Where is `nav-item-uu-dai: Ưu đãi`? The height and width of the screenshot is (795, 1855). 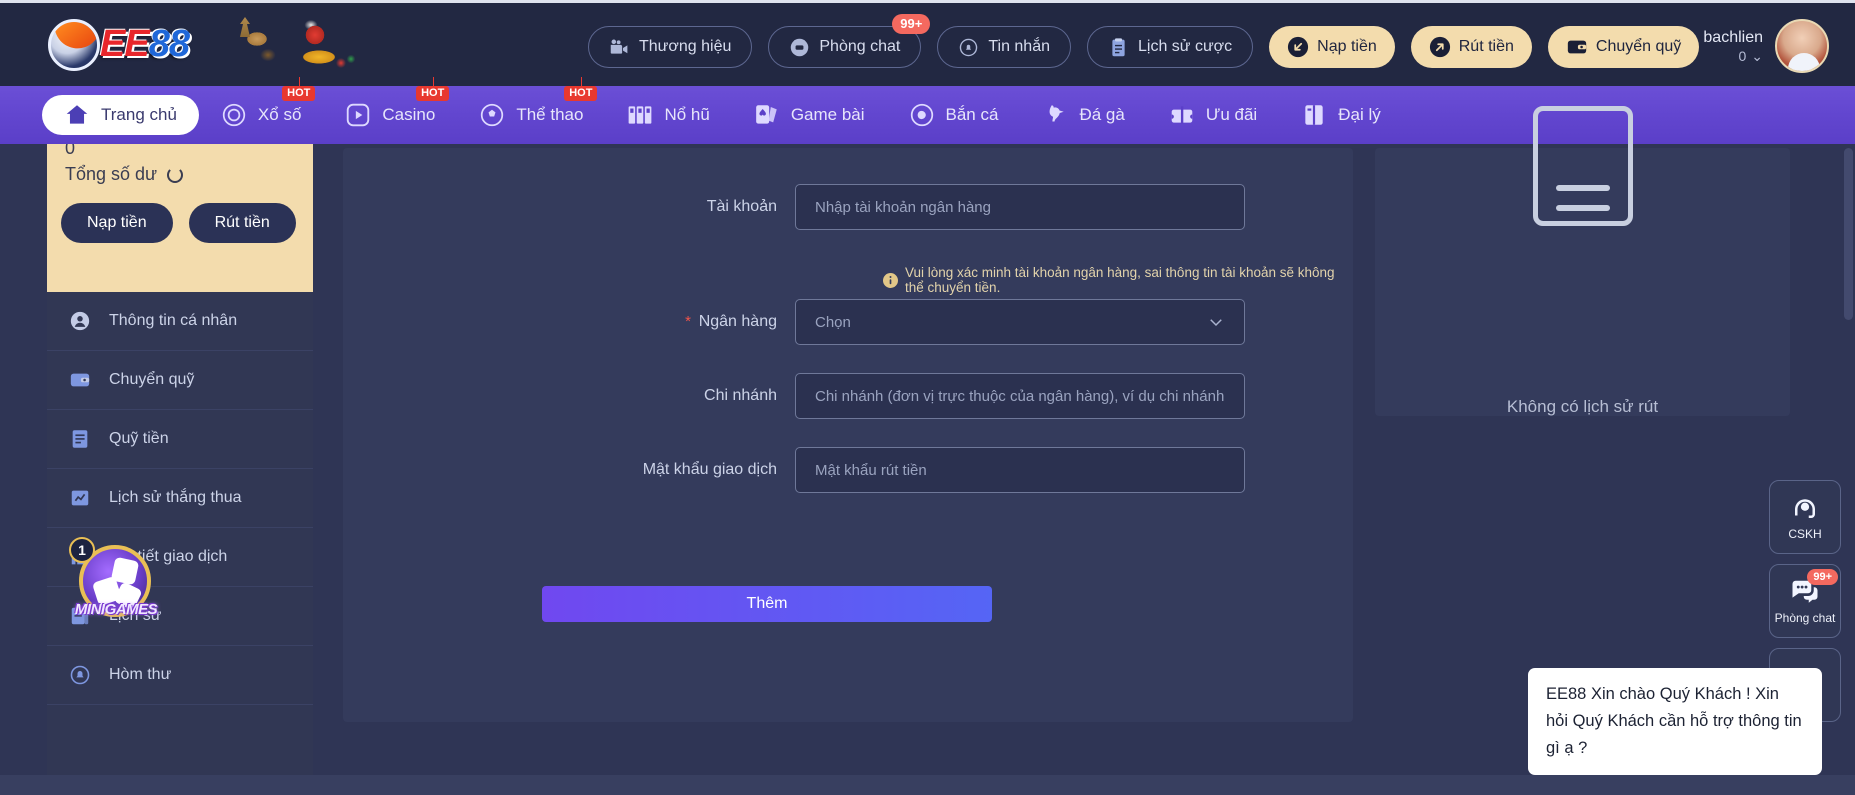
nav-item-uu-dai: Ưu đãi is located at coordinates (1213, 115).